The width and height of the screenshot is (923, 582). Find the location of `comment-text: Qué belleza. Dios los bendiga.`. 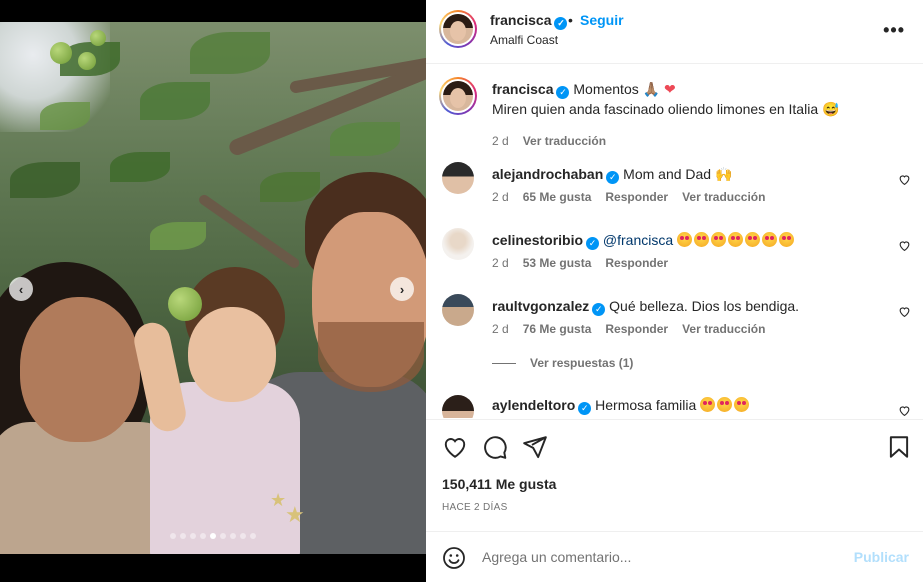

comment-text: Qué belleza. Dios los bendiga. is located at coordinates (704, 306).